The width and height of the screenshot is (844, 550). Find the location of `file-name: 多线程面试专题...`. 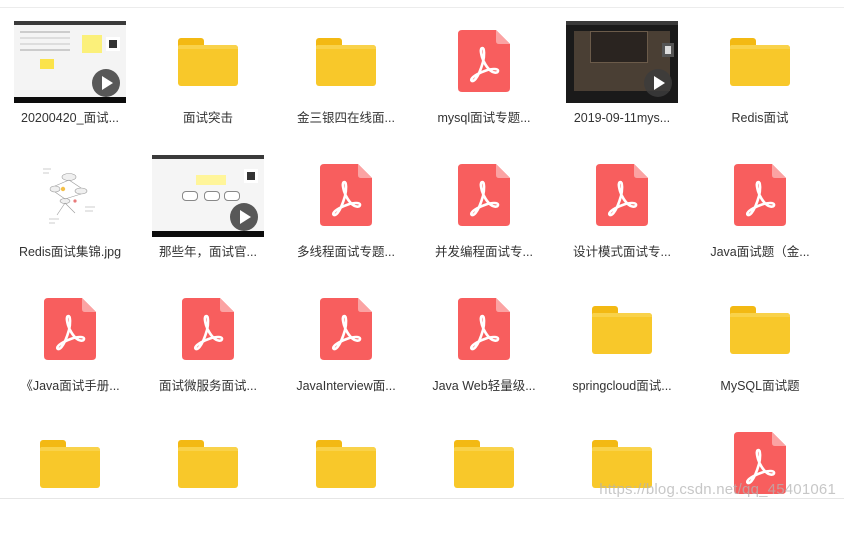

file-name: 多线程面试专题... is located at coordinates (346, 252).